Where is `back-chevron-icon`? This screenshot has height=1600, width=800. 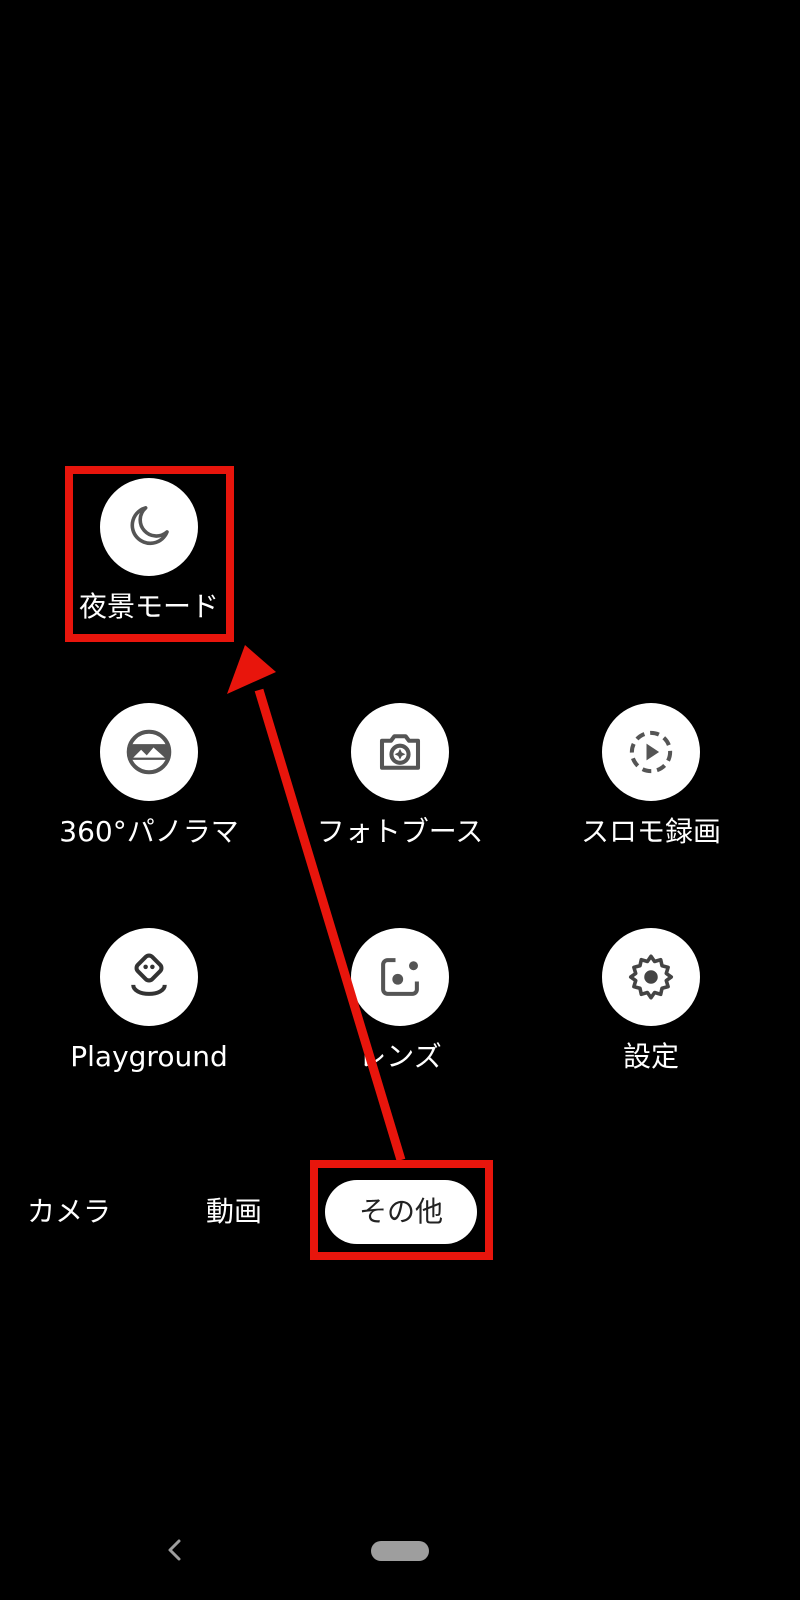
back-chevron-icon is located at coordinates (175, 1550).